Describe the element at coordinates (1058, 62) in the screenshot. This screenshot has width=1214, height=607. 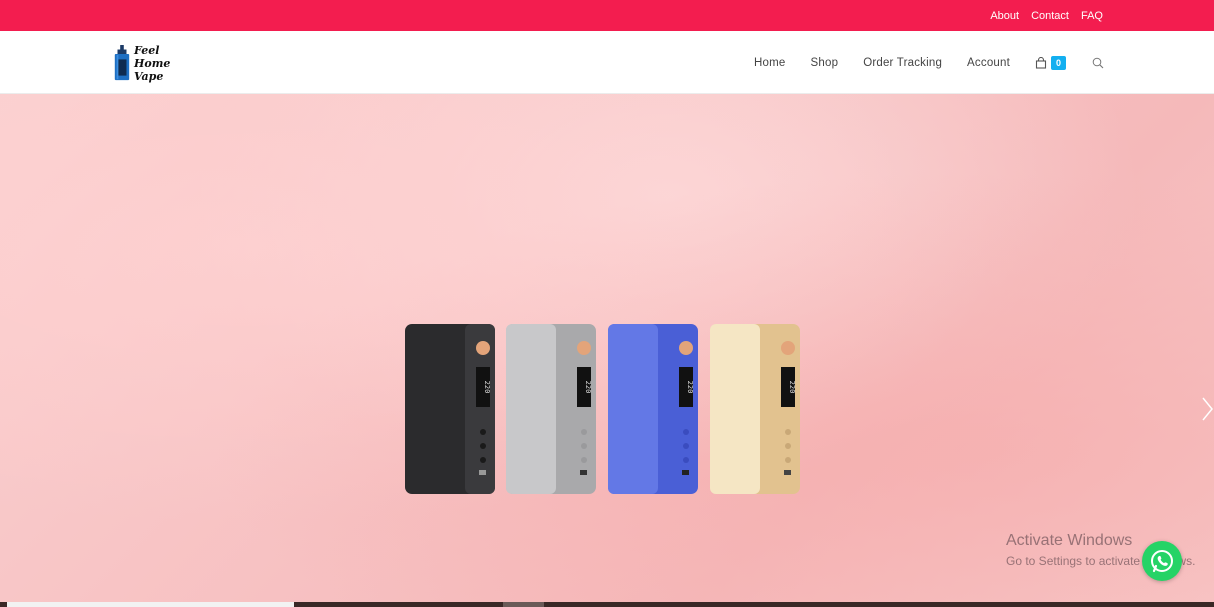
I see `cart-count-badge: 0` at that location.